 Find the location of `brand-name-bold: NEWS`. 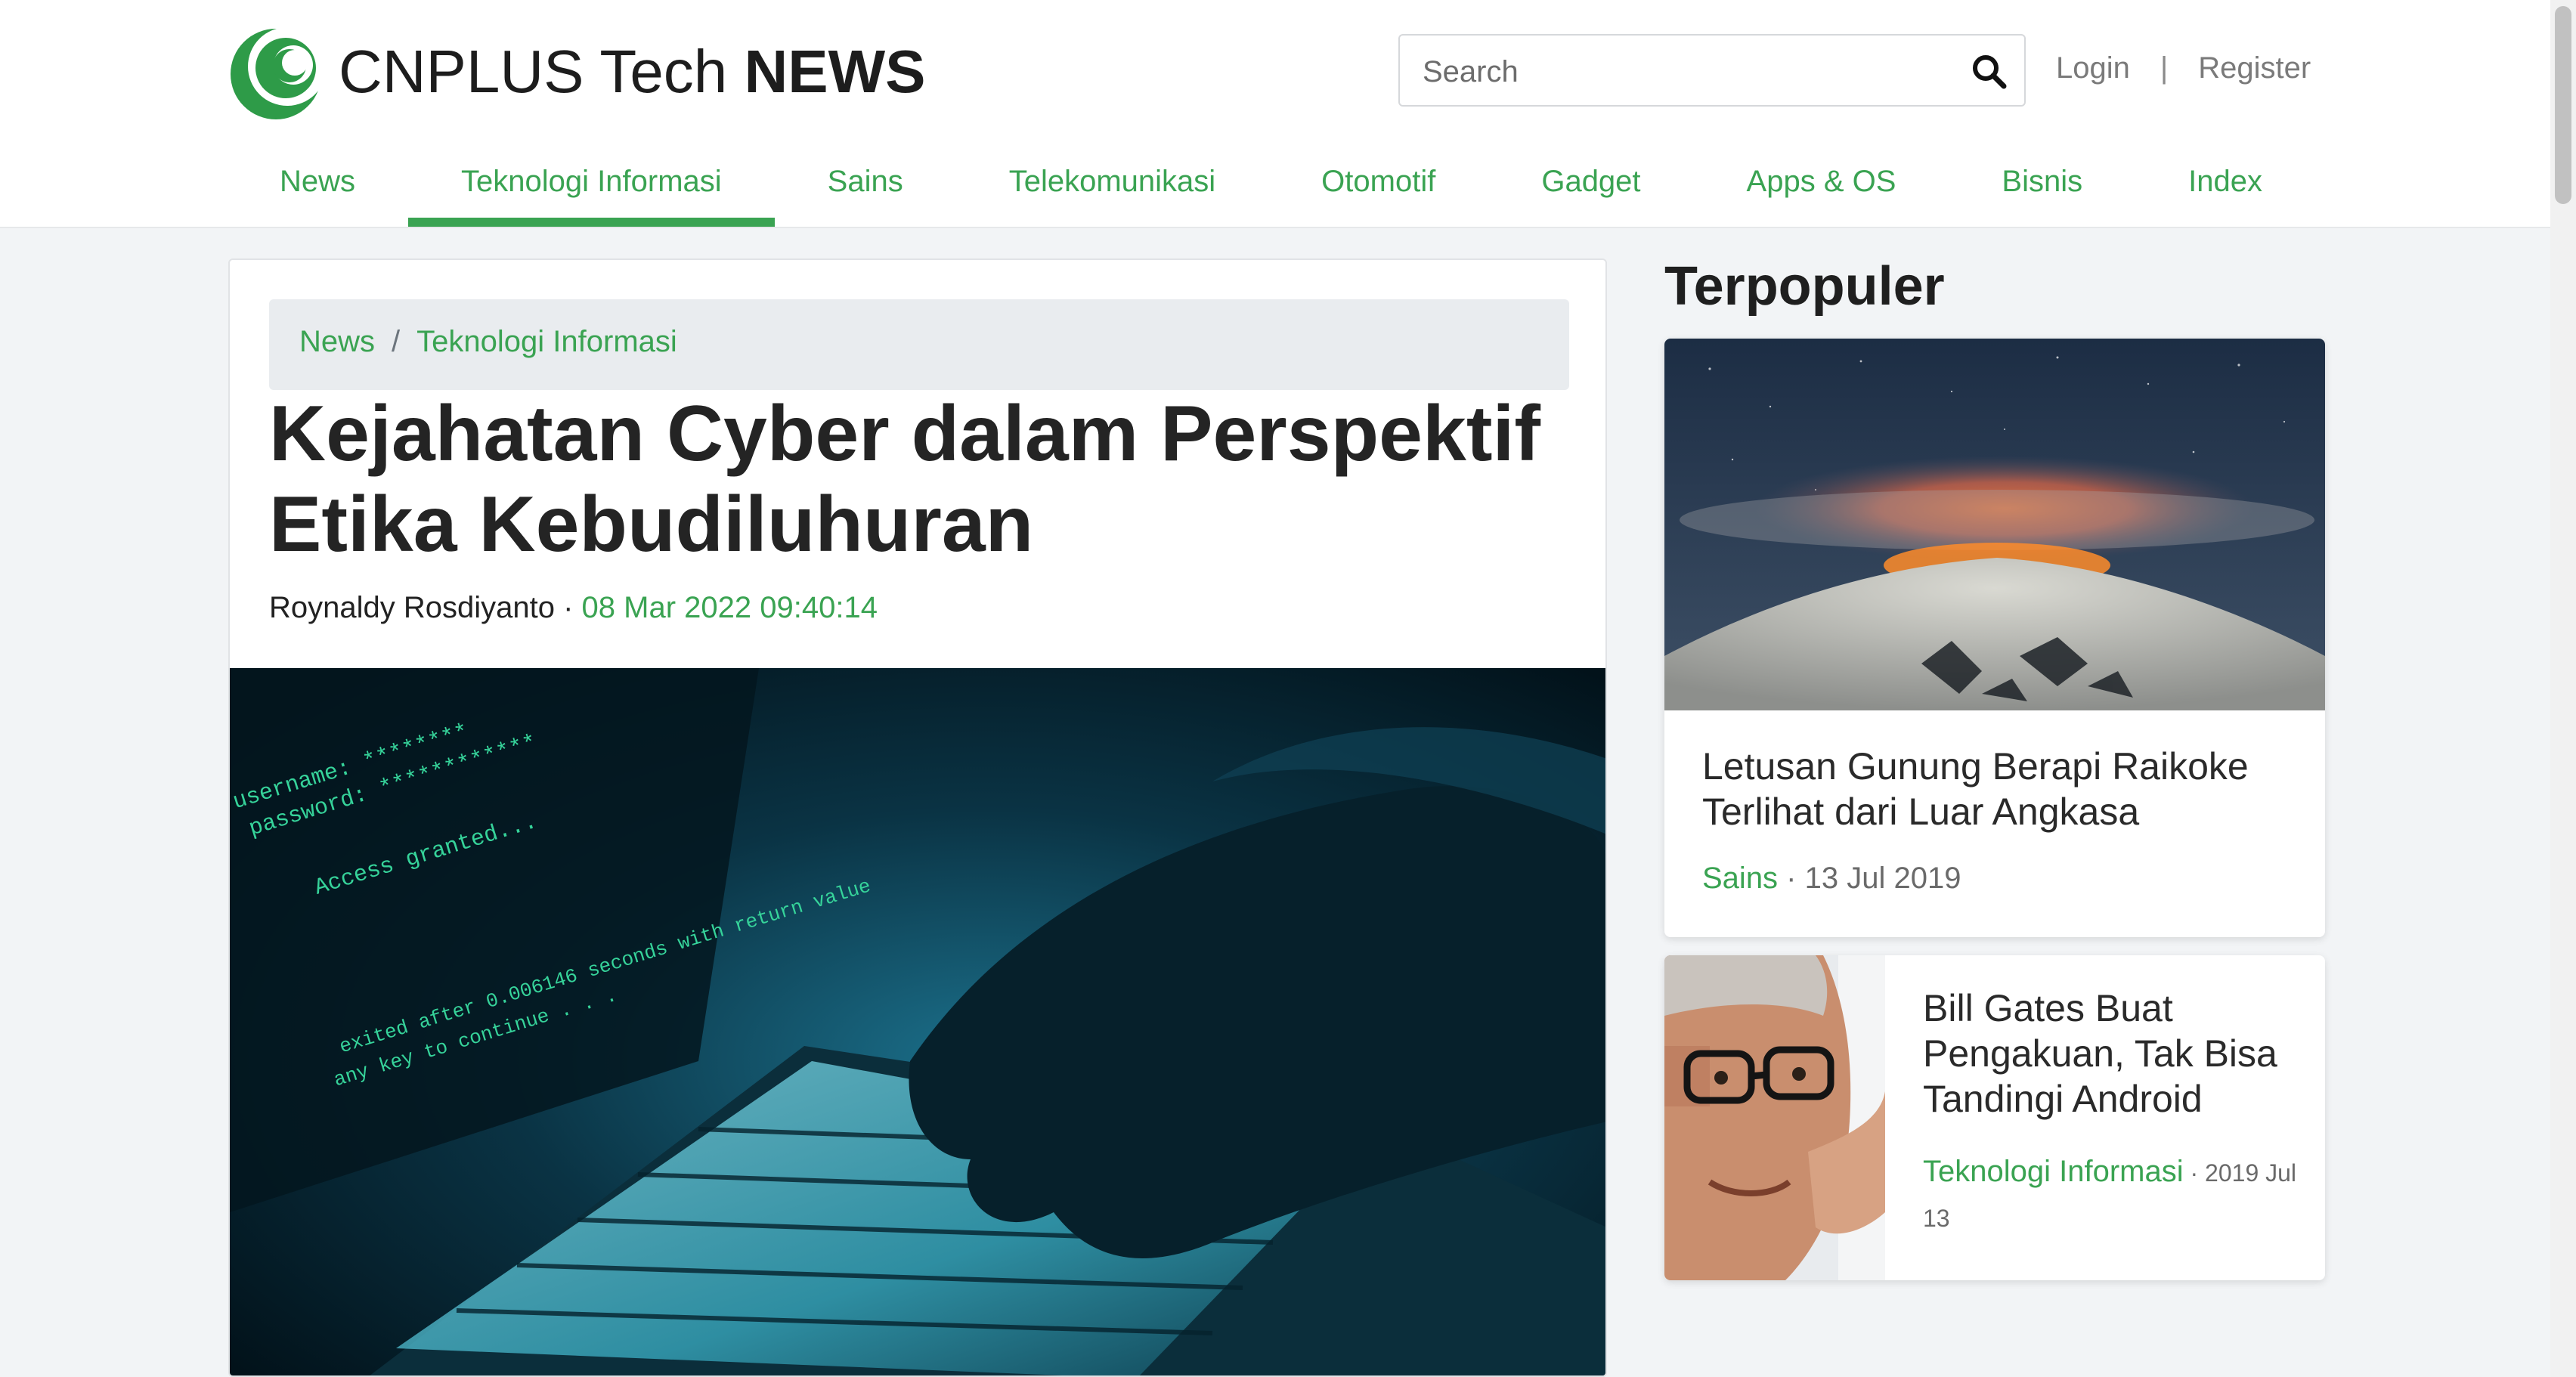

brand-name-bold: NEWS is located at coordinates (835, 71).